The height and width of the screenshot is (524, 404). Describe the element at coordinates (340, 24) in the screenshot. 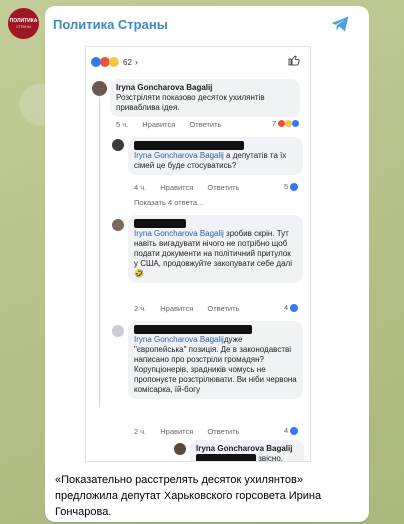

I see `share-icon` at that location.